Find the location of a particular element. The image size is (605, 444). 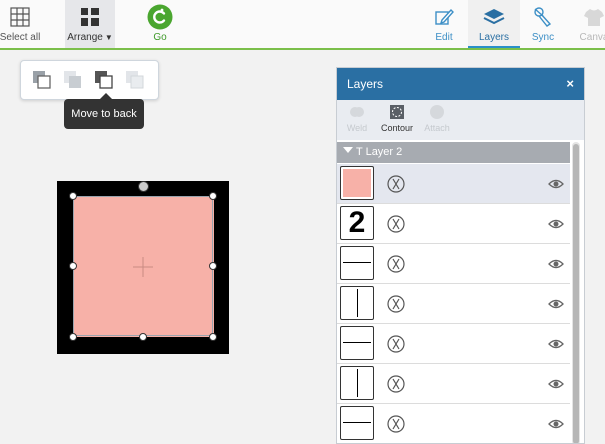

contour-label: Contour is located at coordinates (397, 128).